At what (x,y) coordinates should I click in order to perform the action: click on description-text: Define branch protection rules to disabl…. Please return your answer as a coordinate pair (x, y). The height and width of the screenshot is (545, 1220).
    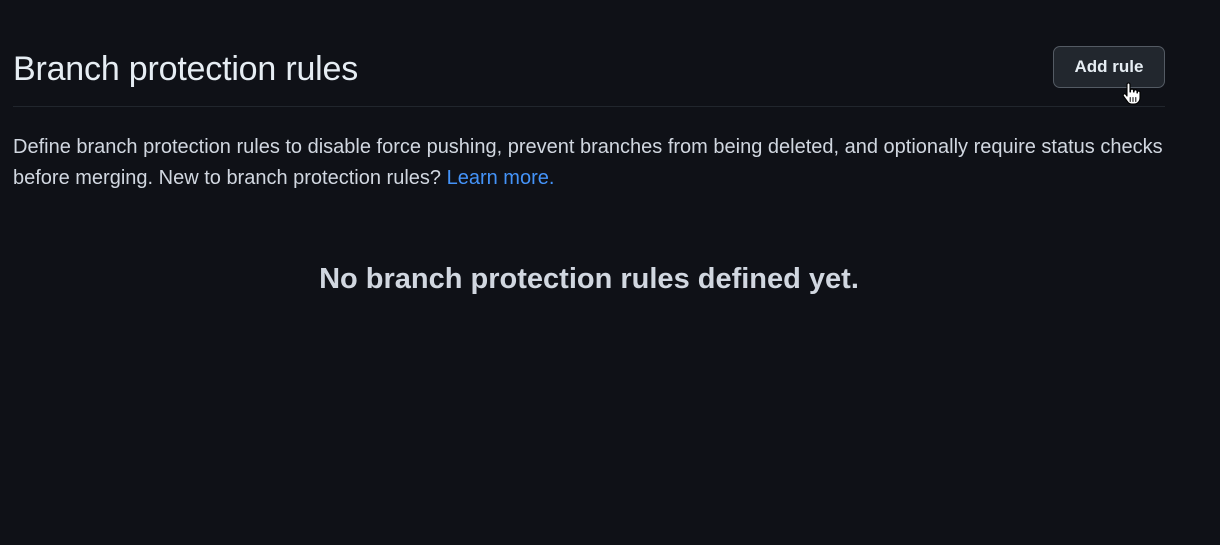
    Looking at the image, I should click on (588, 162).